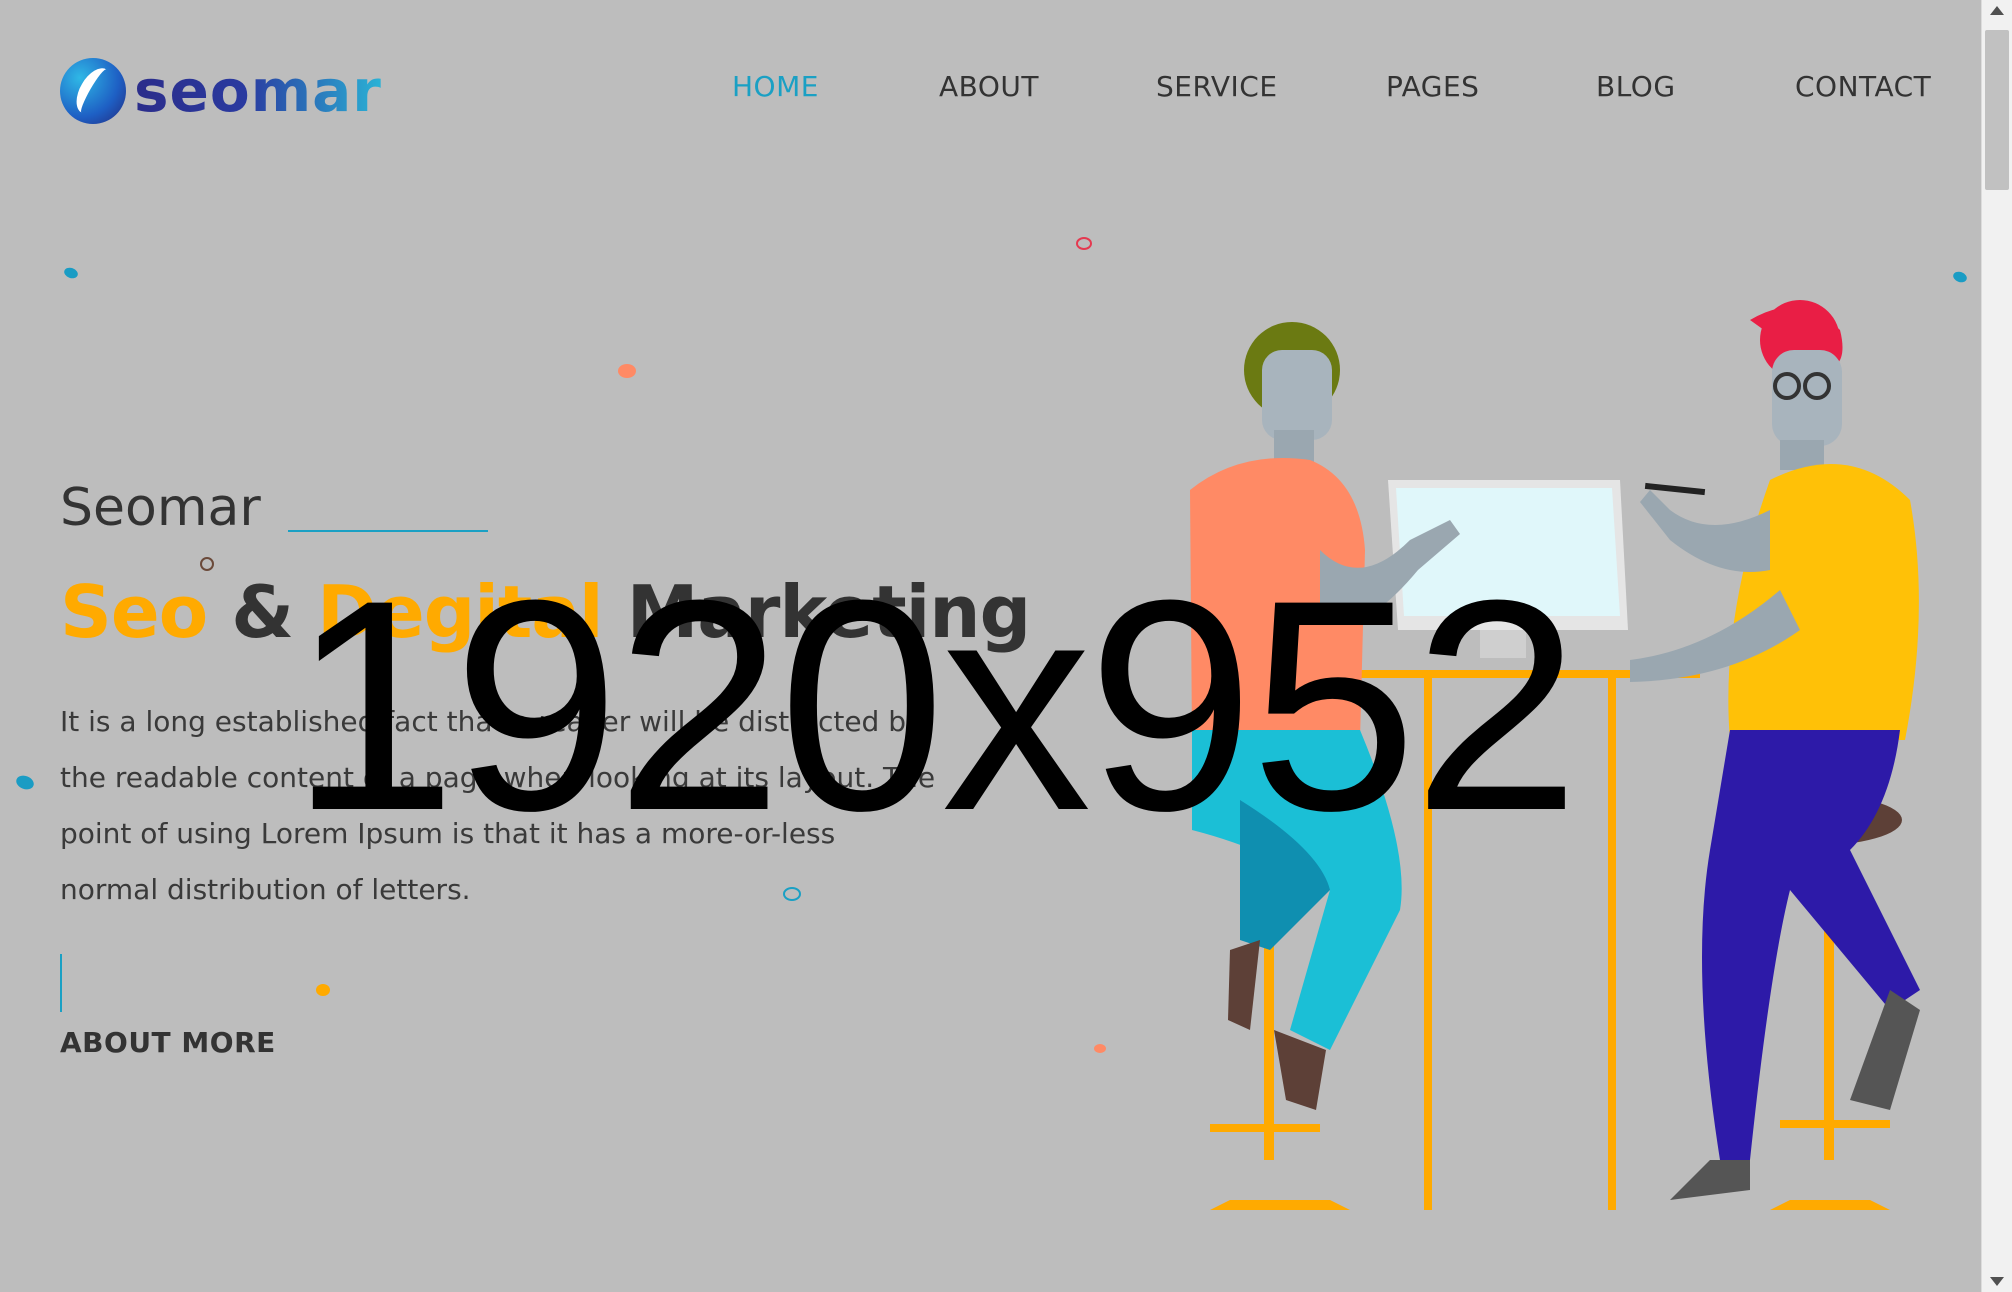 The height and width of the screenshot is (1292, 2012). What do you see at coordinates (262, 612) in the screenshot?
I see `hero-title-amp: &` at bounding box center [262, 612].